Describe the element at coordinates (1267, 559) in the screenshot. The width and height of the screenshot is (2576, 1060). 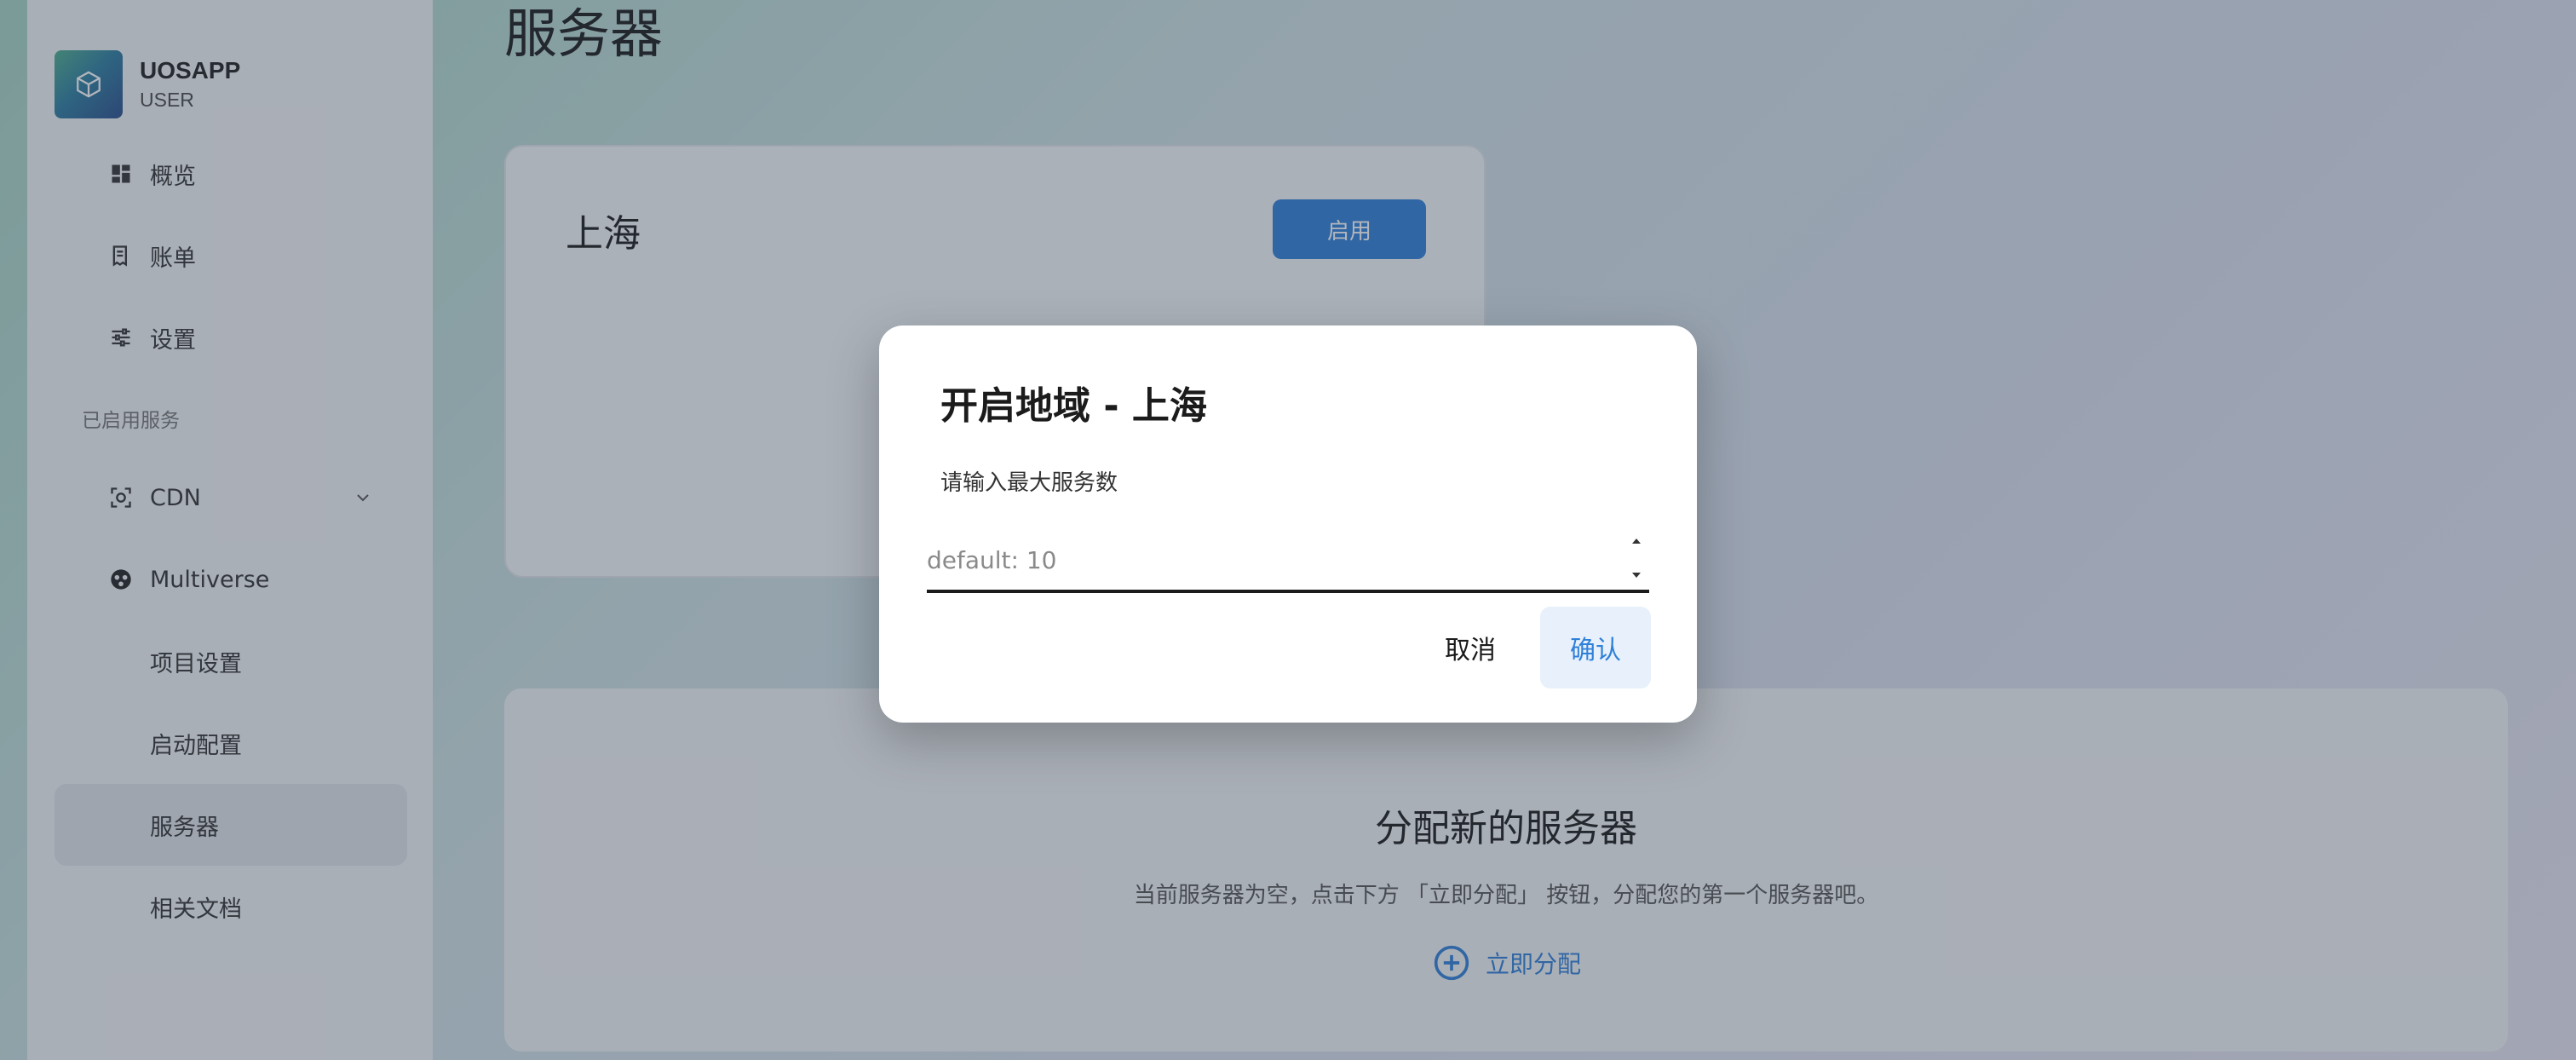
I see `max-service-input` at that location.